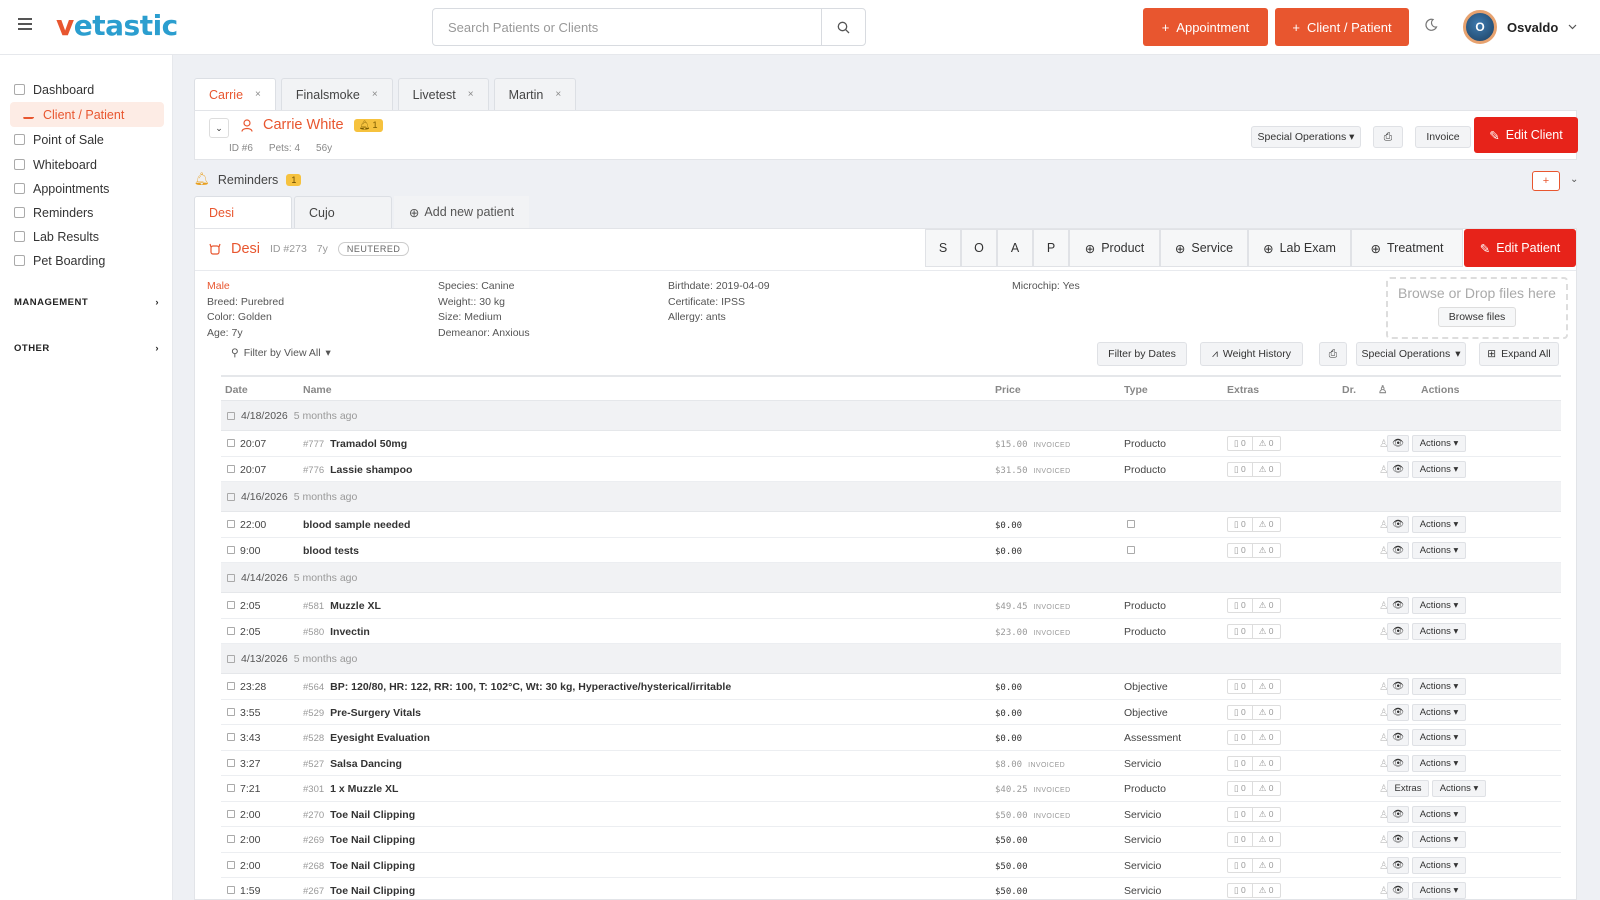 This screenshot has height=900, width=1600. What do you see at coordinates (1205, 27) in the screenshot?
I see `new-appointment-button: + Appointment` at bounding box center [1205, 27].